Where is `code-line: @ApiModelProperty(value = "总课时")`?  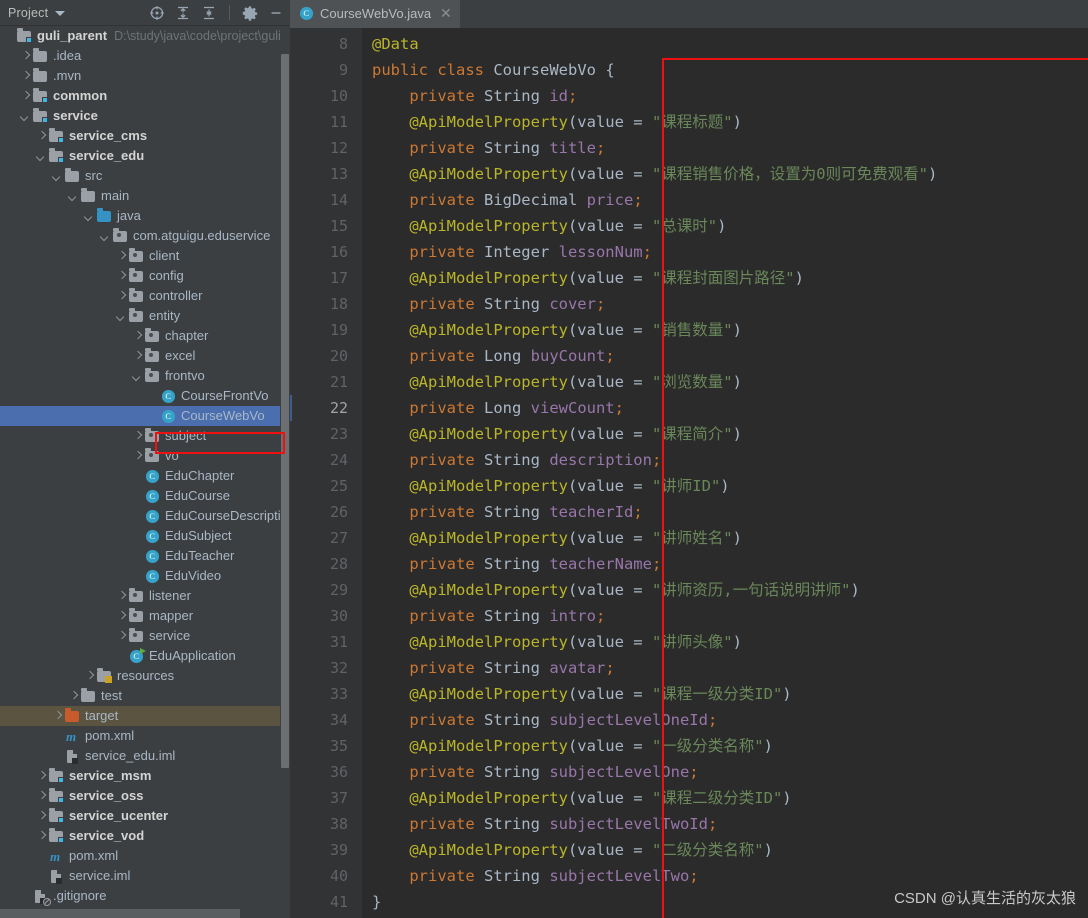
code-line: @ApiModelProperty(value = "总课时") is located at coordinates (730, 226).